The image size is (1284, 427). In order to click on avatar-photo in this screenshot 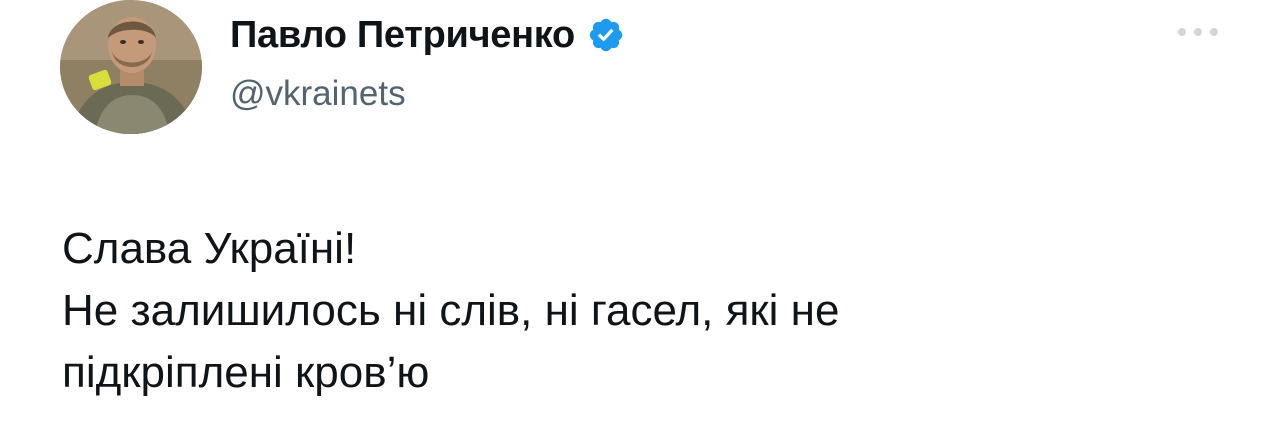, I will do `click(131, 67)`.